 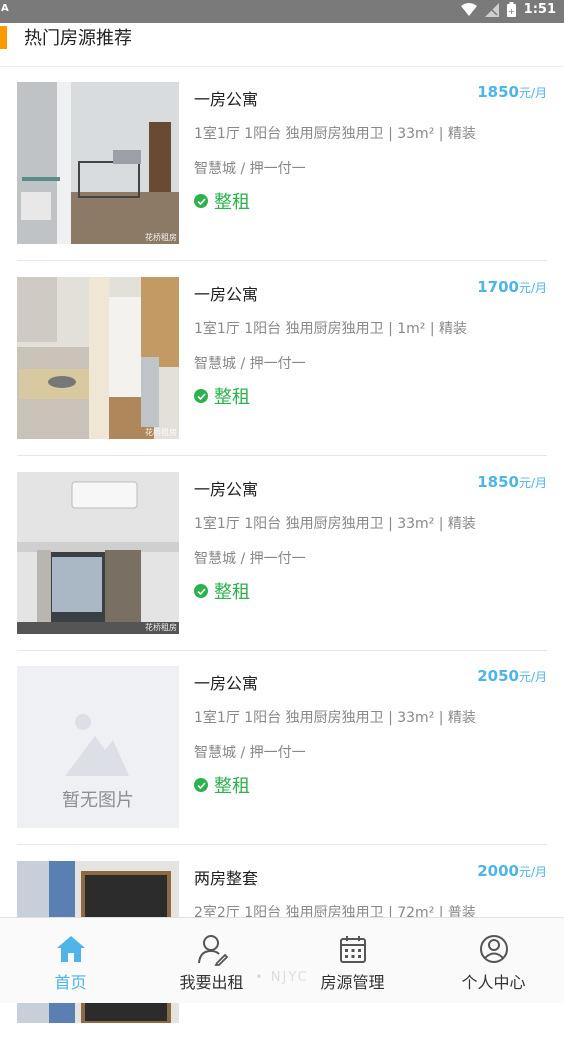 What do you see at coordinates (3, 37) in the screenshot?
I see `accent-bar` at bounding box center [3, 37].